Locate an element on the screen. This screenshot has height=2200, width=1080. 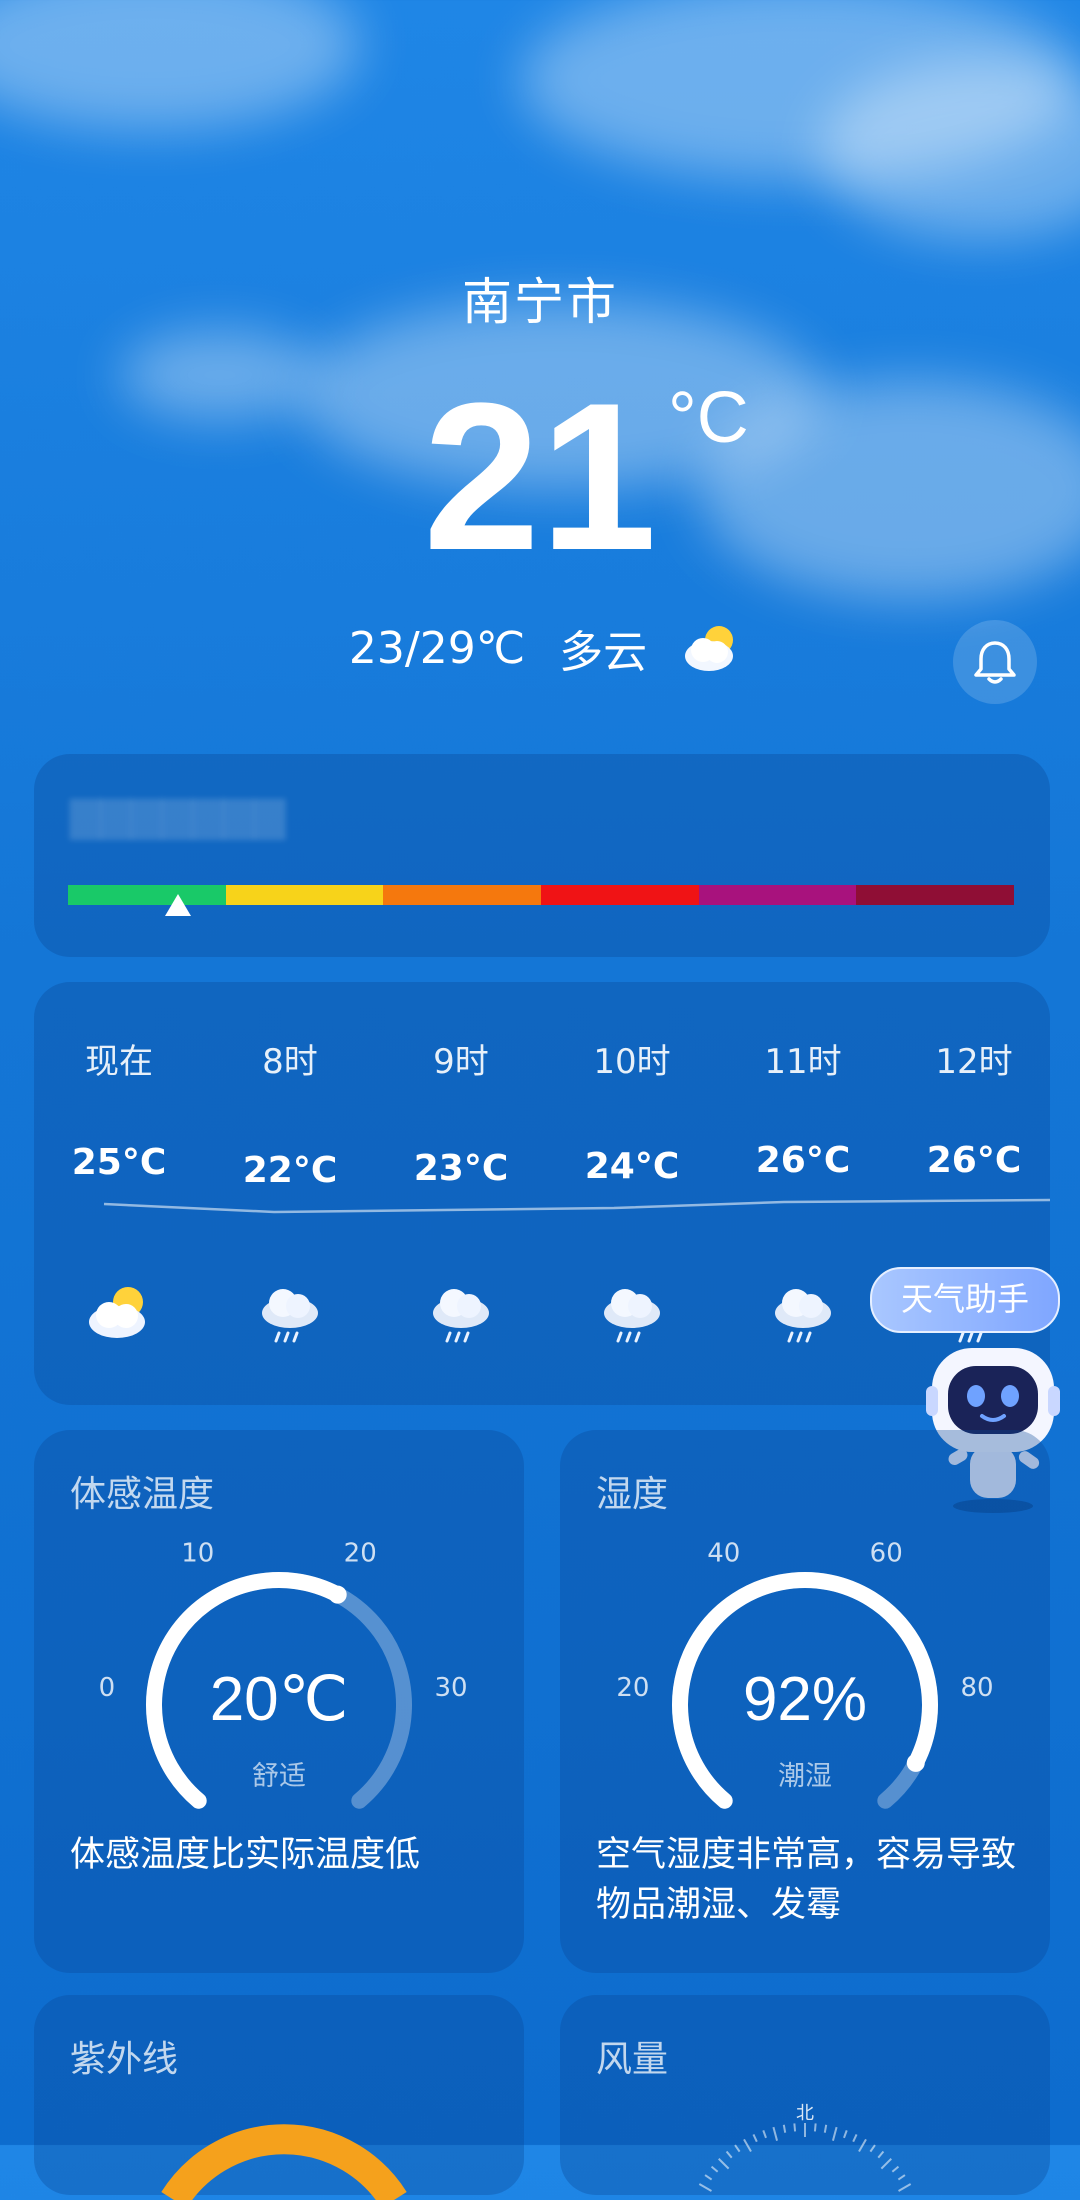
hourly-time-label: 12时 is located at coordinates (974, 1062).